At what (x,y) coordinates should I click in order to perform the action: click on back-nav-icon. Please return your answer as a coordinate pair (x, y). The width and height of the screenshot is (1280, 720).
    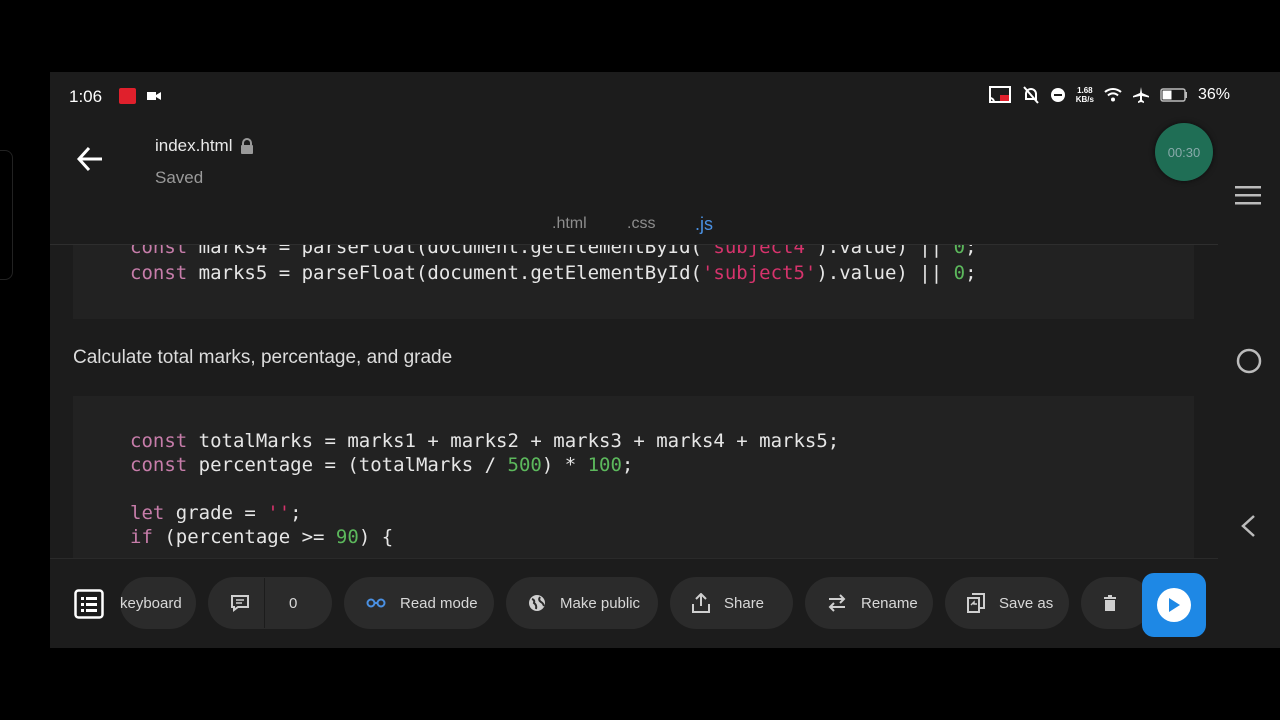
    Looking at the image, I should click on (1248, 526).